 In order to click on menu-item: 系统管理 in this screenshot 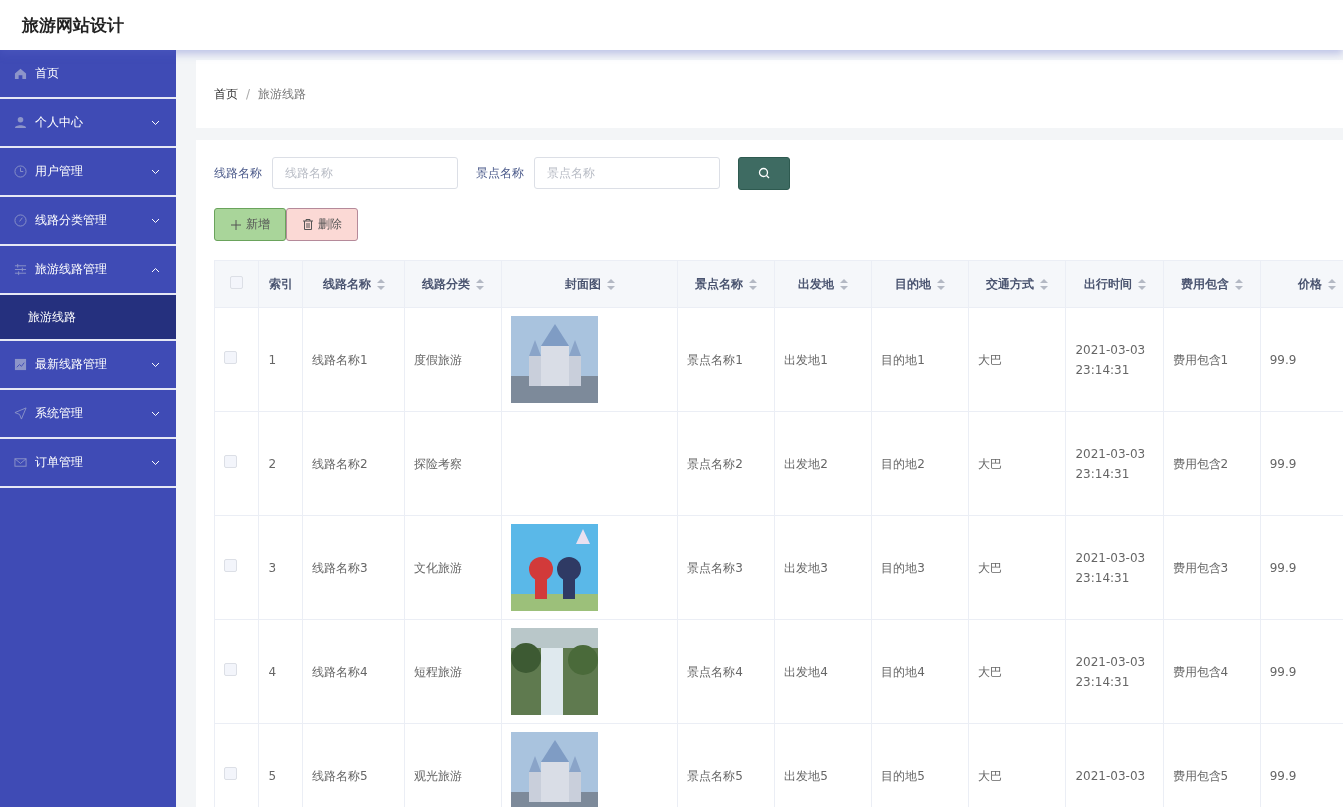, I will do `click(88, 414)`.